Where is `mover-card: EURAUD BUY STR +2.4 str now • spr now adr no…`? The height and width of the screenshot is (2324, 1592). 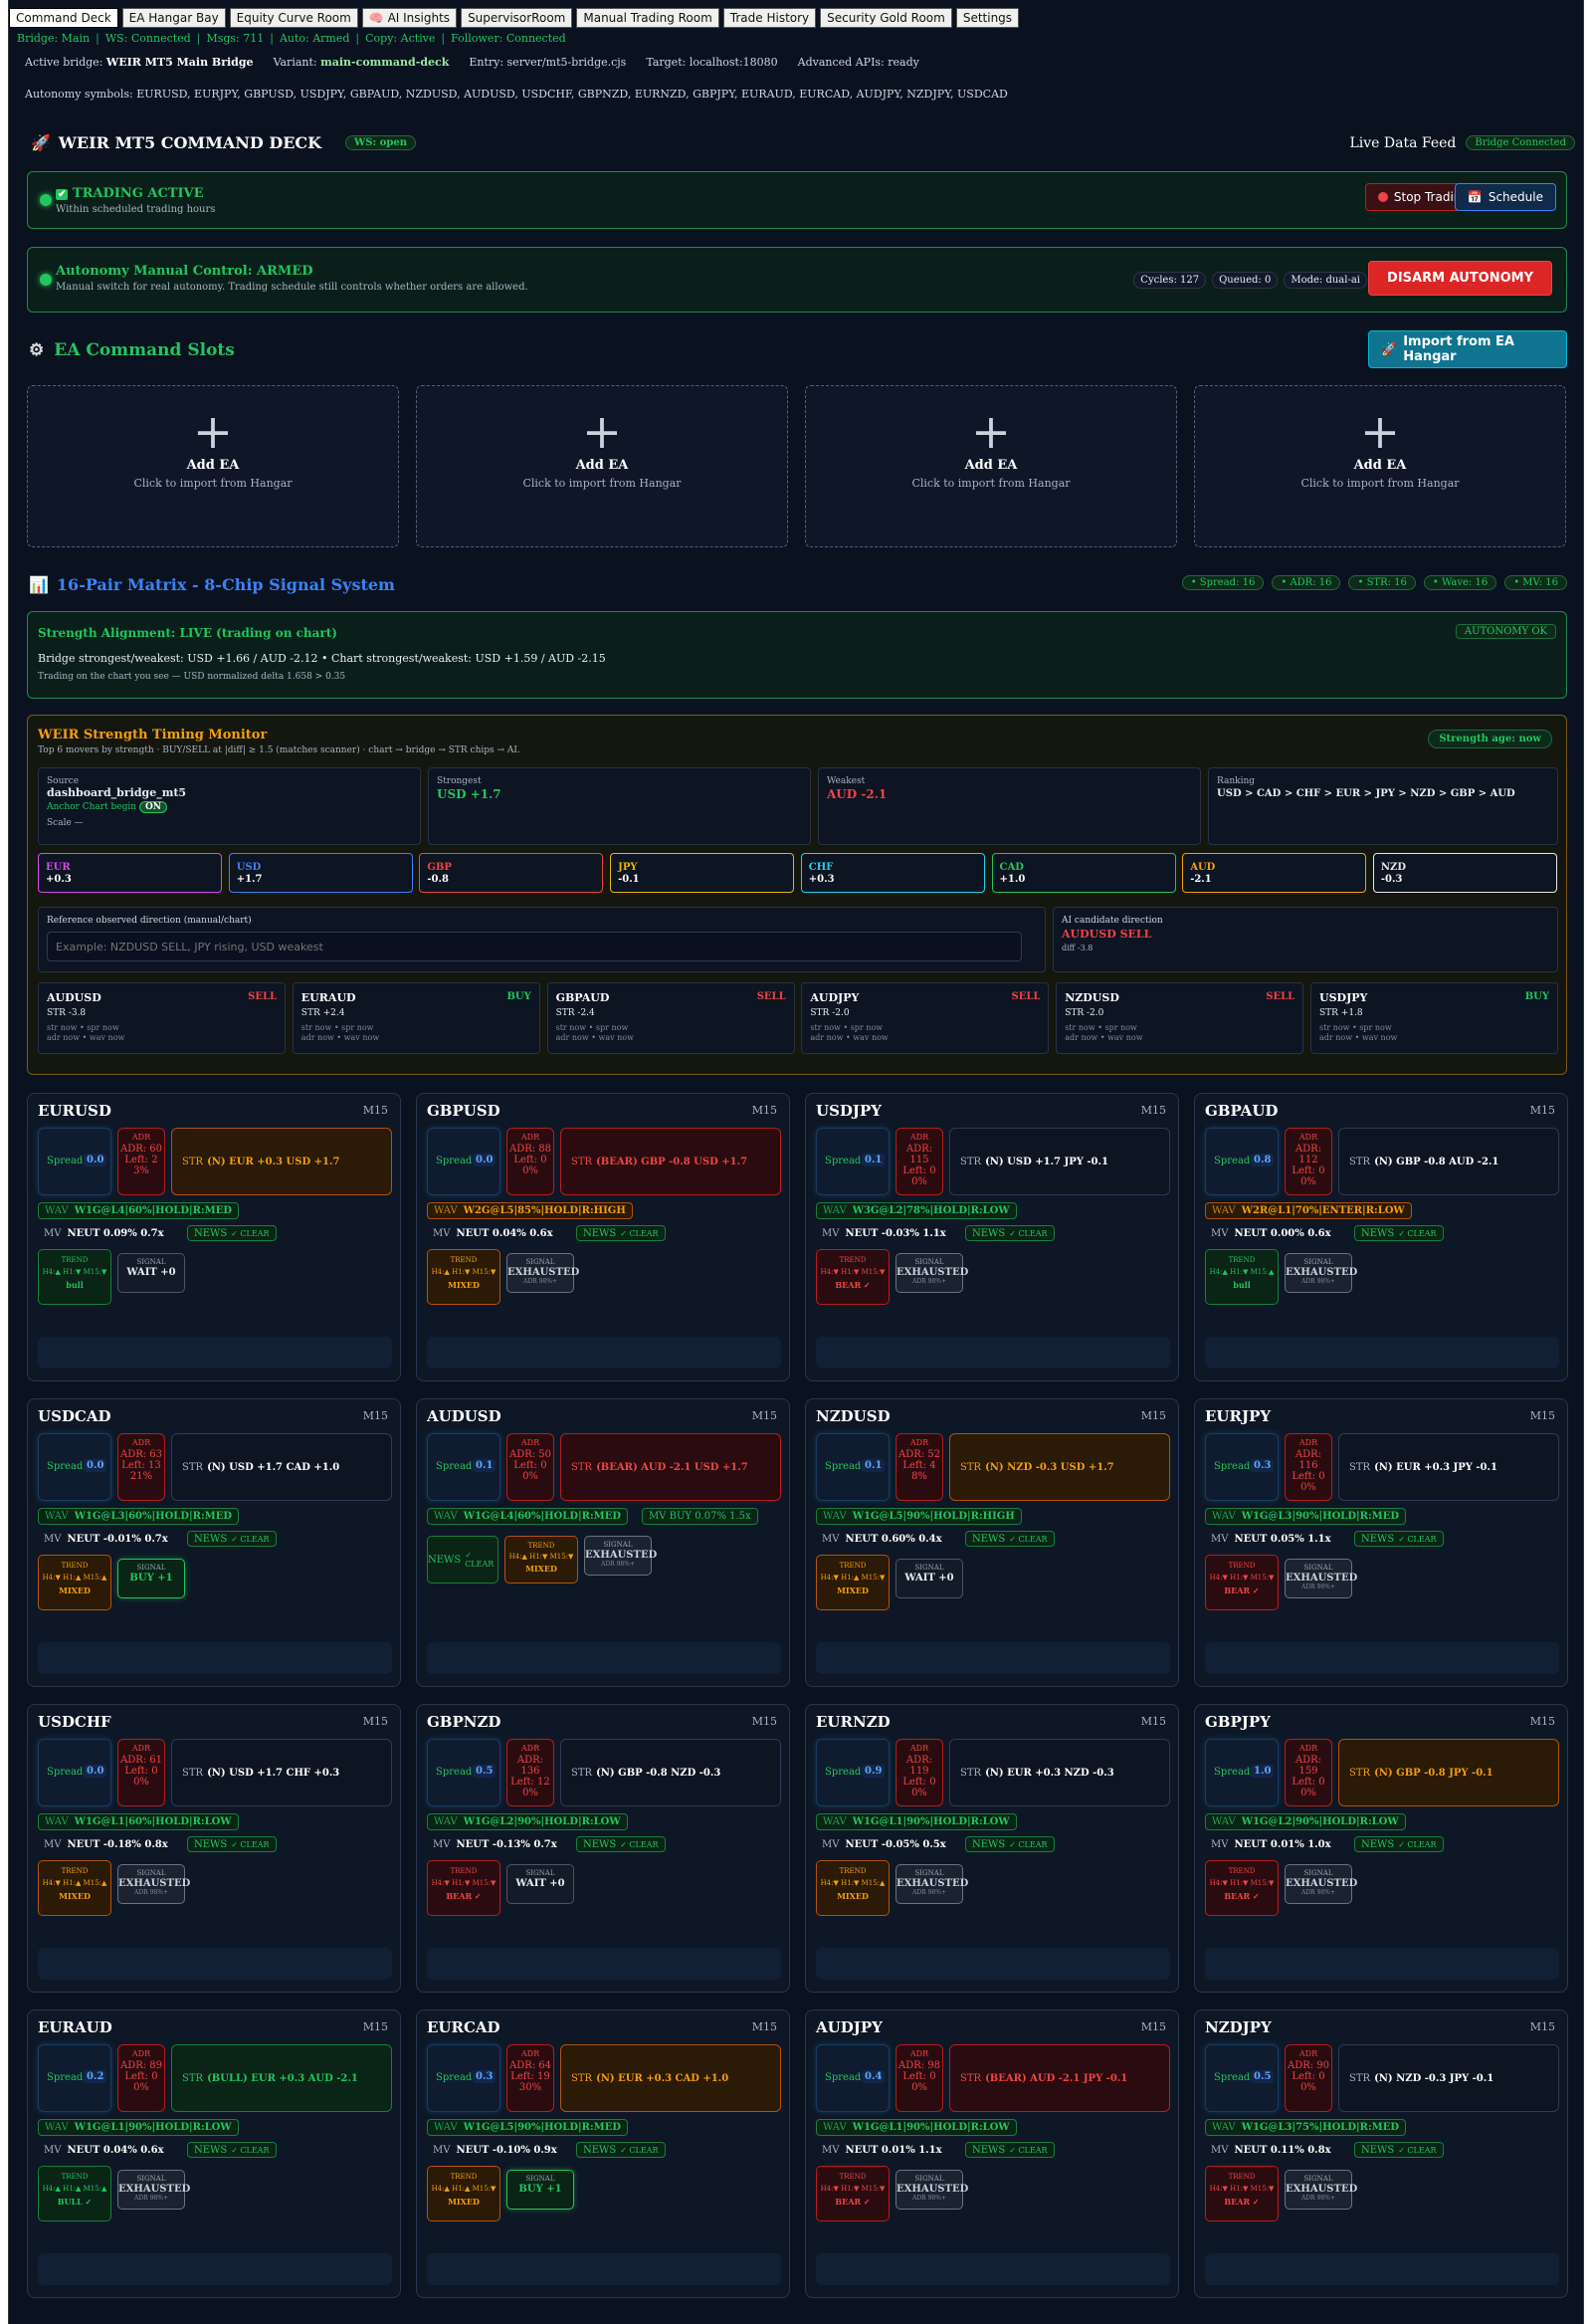
mover-card: EURAUD BUY STR +2.4 str now • spr now adr no… is located at coordinates (416, 1018).